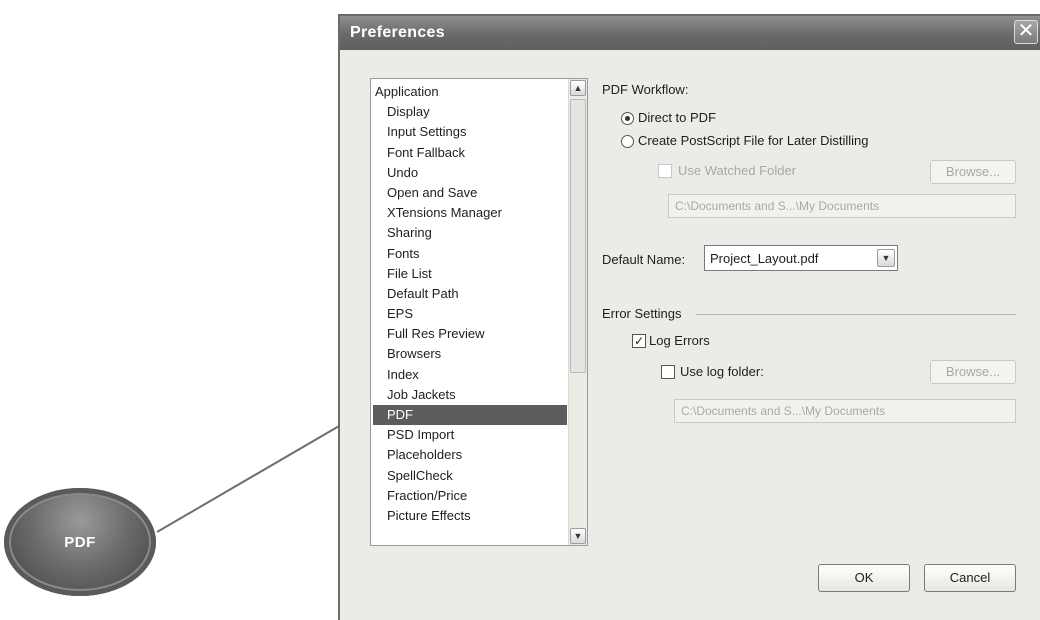 The image size is (1040, 620). I want to click on use-log-folder-label: Use log folder:, so click(722, 371).